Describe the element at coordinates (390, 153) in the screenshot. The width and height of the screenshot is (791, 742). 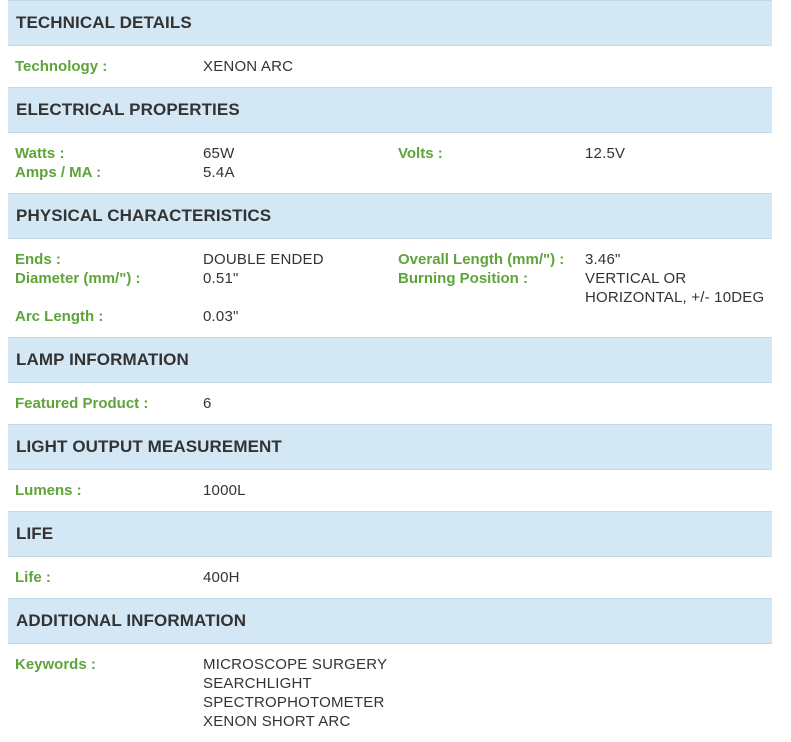
I see `spec-row: Watts : 65W Volts : 12.5V` at that location.